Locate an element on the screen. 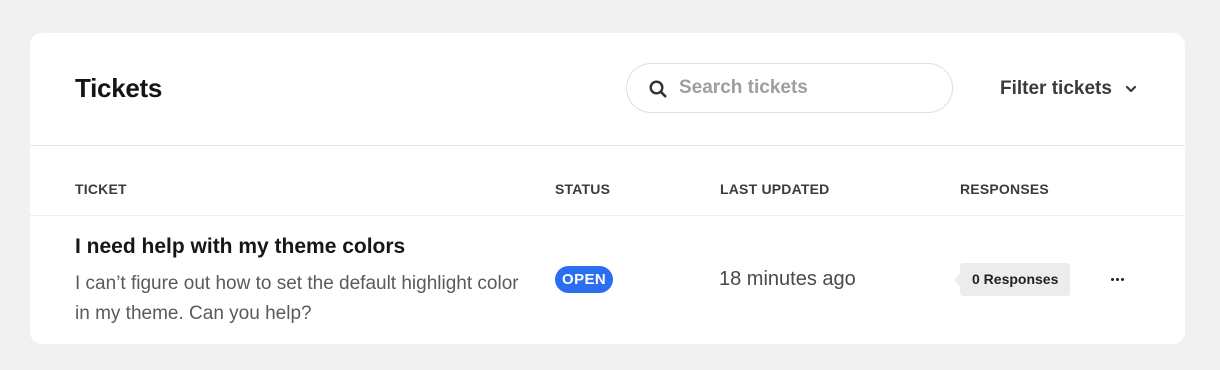  responses-count: 0 Responses is located at coordinates (1012, 279).